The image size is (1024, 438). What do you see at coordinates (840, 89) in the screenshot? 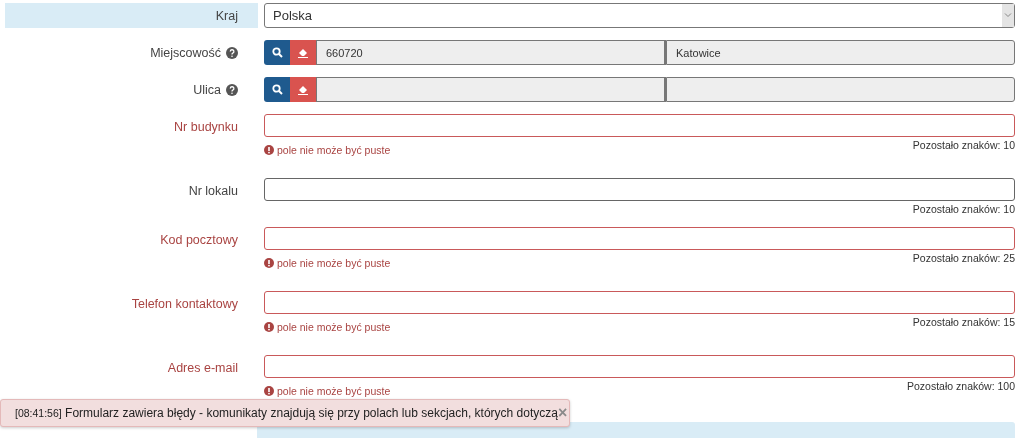
I see `name-field` at bounding box center [840, 89].